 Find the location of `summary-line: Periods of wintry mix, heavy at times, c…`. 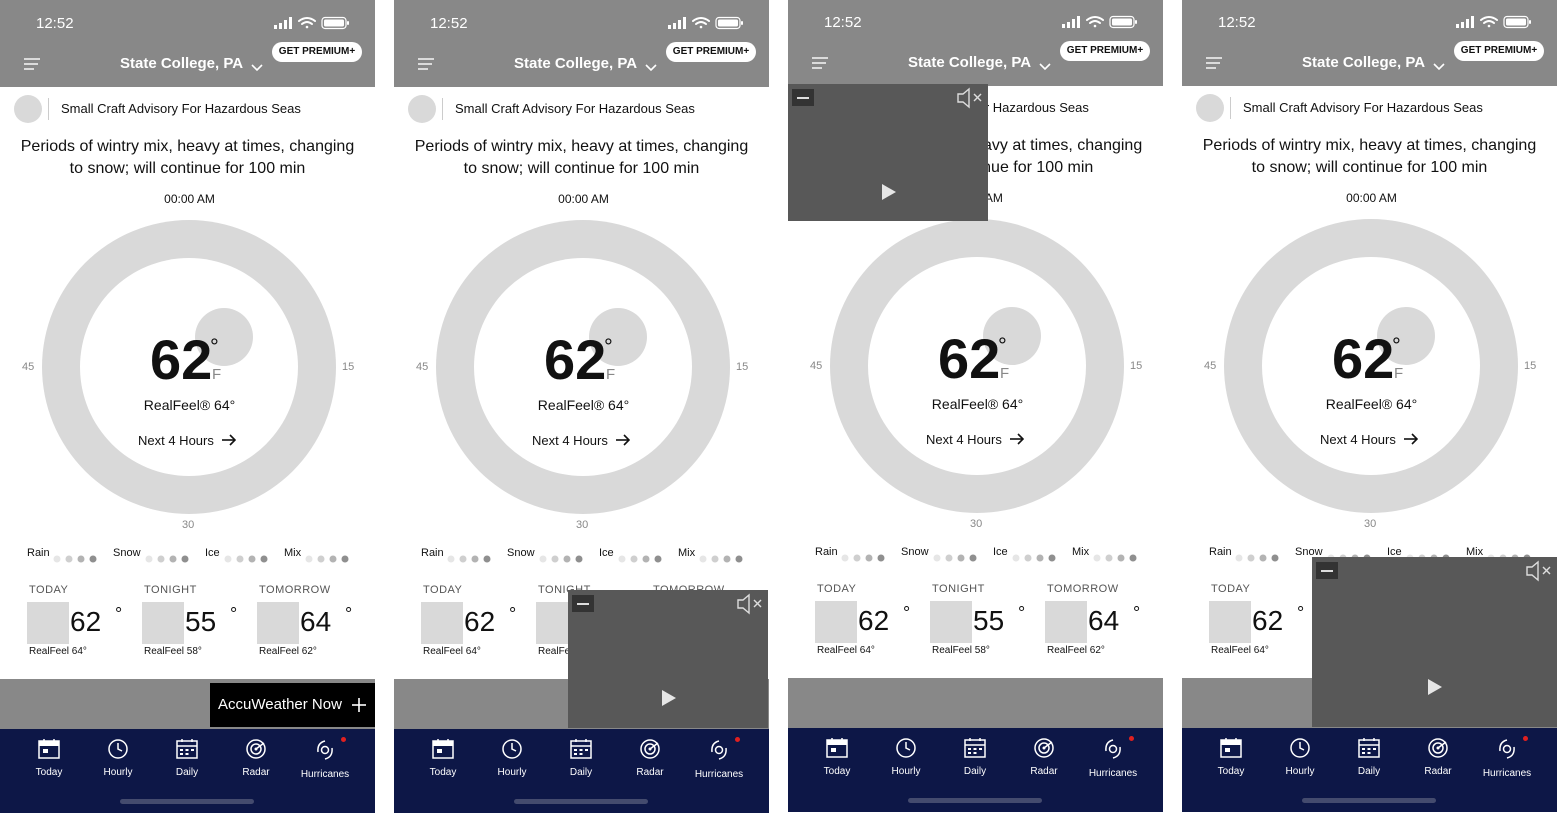

summary-line: Periods of wintry mix, heavy at times, c… is located at coordinates (187, 146).